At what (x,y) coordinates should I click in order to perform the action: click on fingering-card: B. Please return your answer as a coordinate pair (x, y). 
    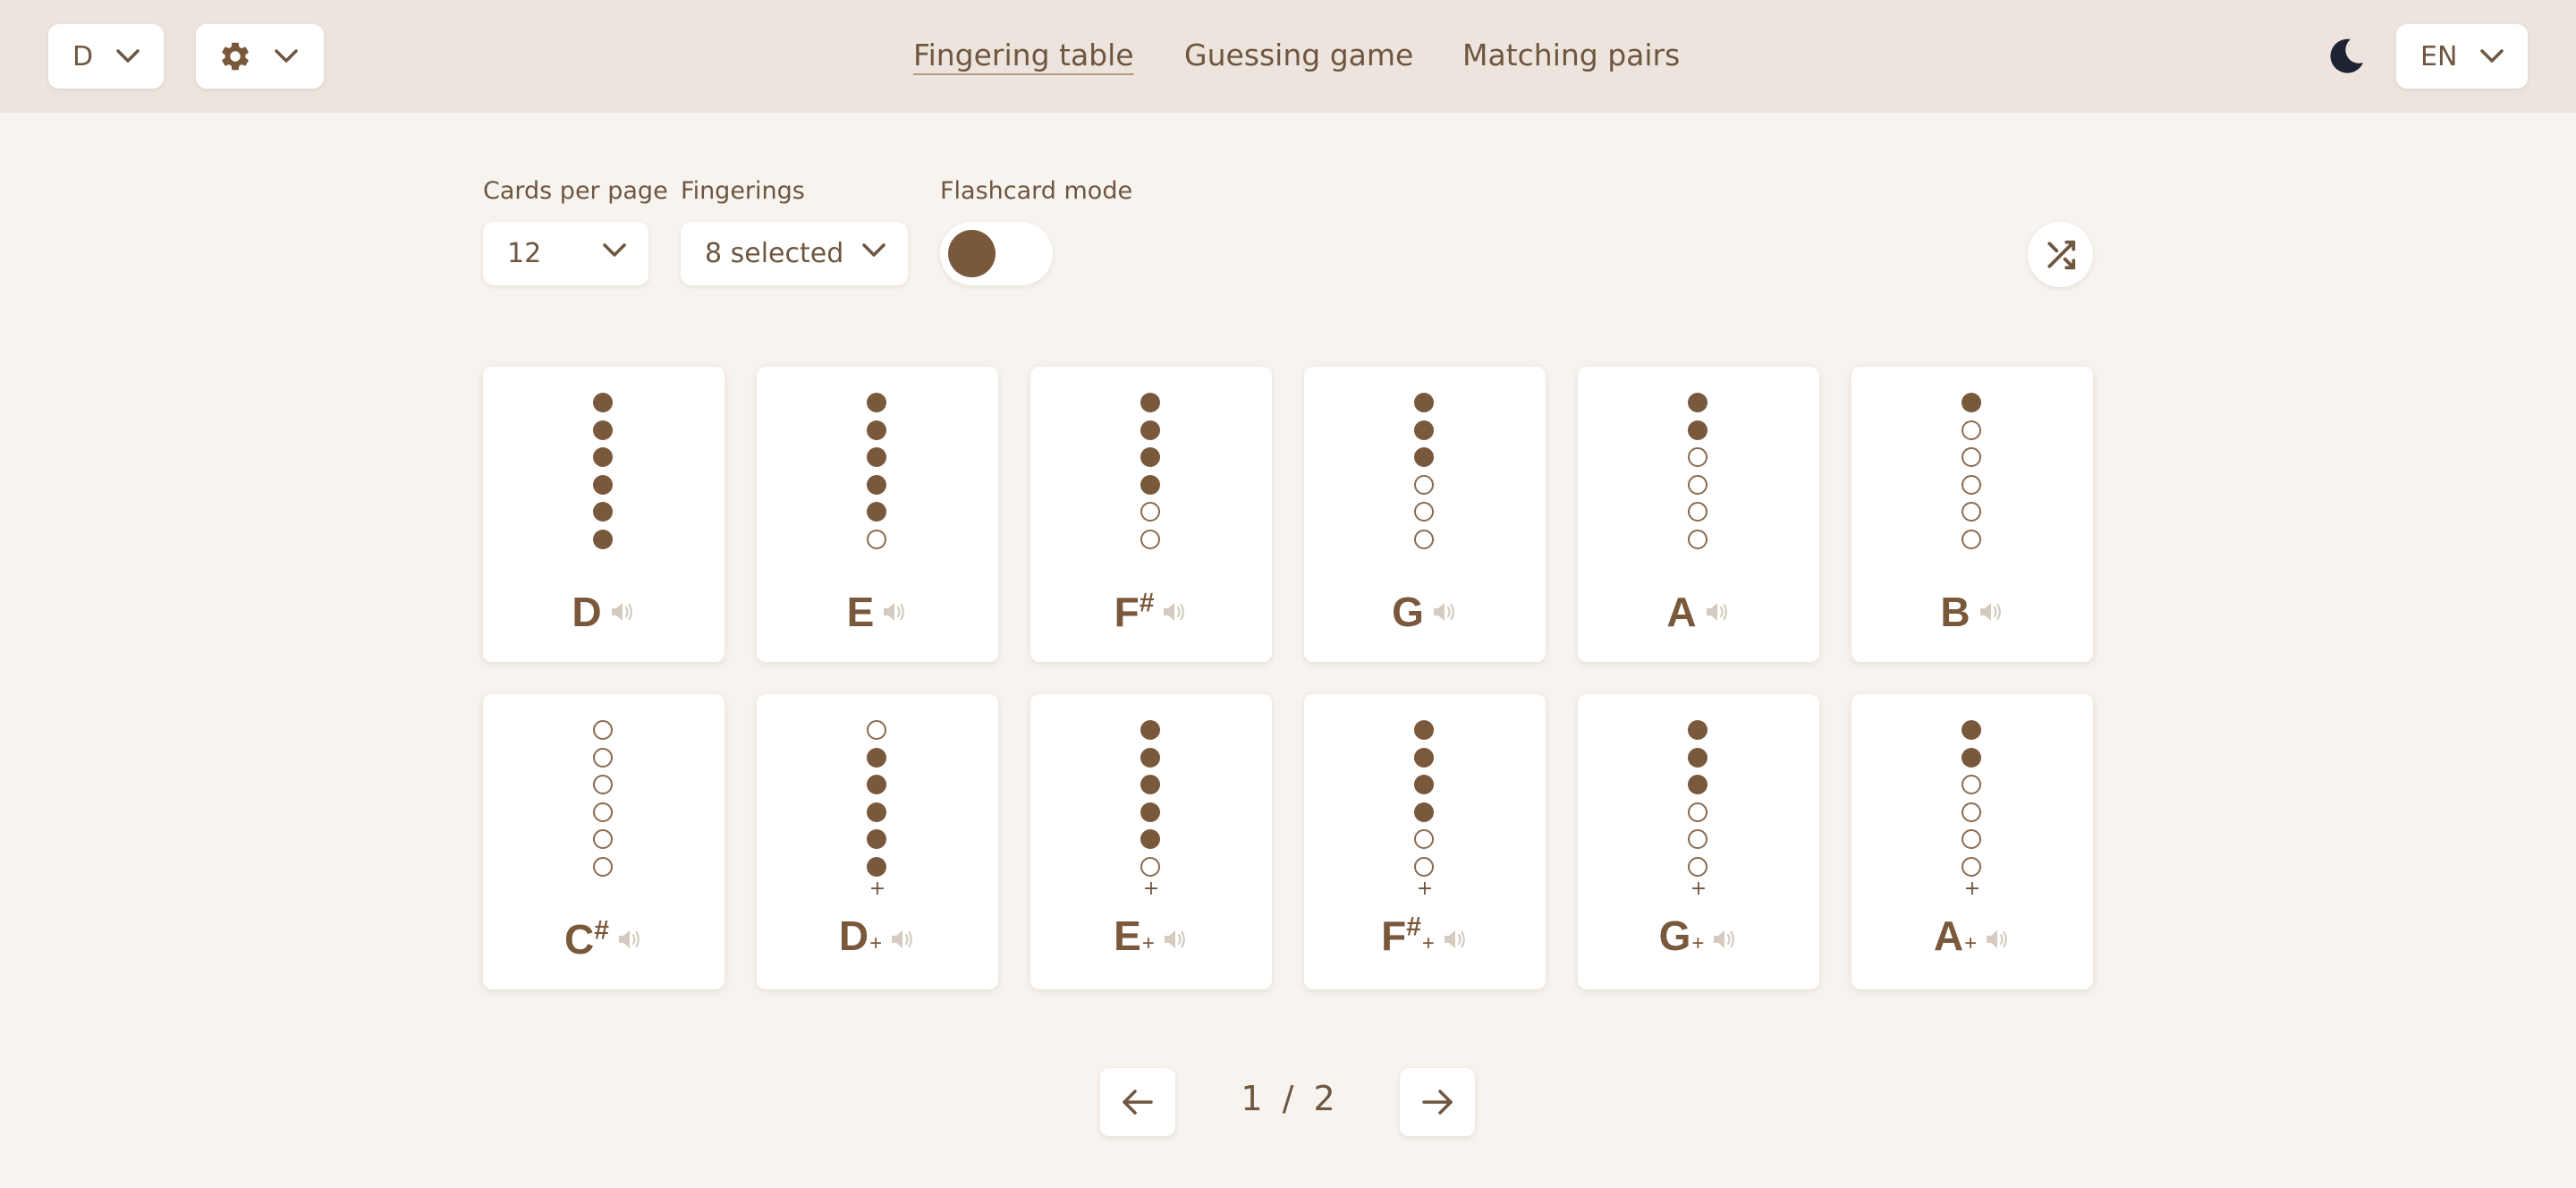
    Looking at the image, I should click on (1972, 514).